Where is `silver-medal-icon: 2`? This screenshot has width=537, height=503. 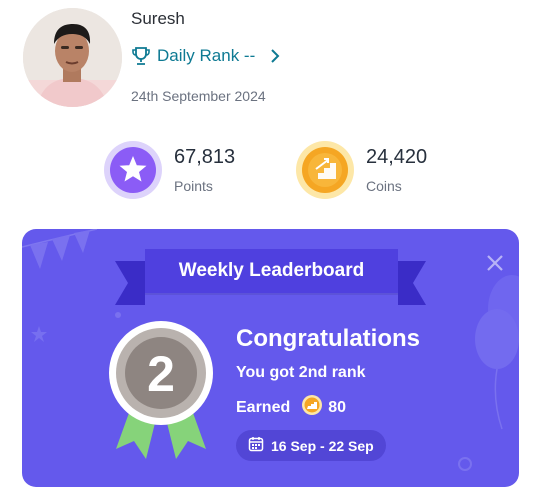 silver-medal-icon: 2 is located at coordinates (161, 393).